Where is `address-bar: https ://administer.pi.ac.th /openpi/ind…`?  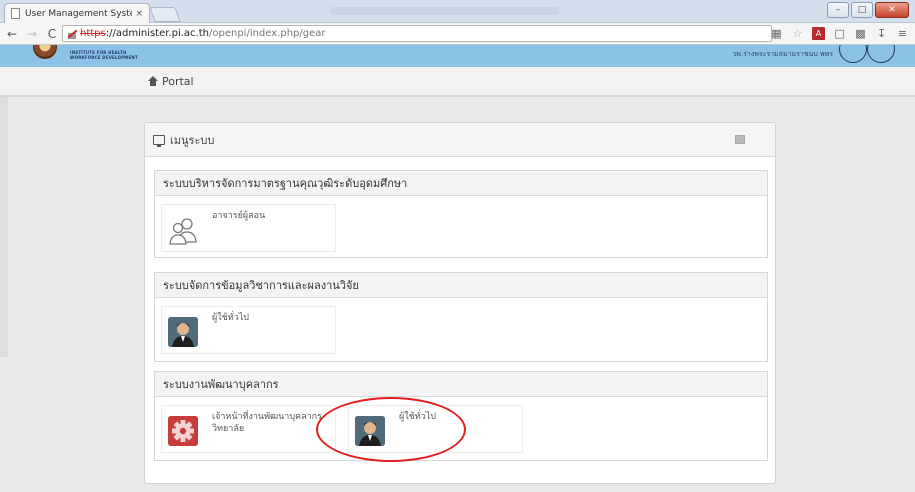 address-bar: https ://administer.pi.ac.th /openpi/ind… is located at coordinates (417, 33).